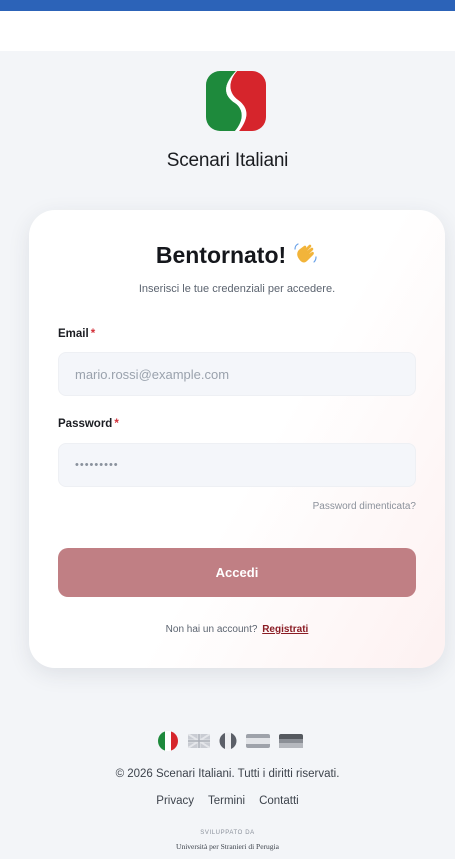 This screenshot has height=859, width=455. I want to click on flag-germany-icon, so click(291, 741).